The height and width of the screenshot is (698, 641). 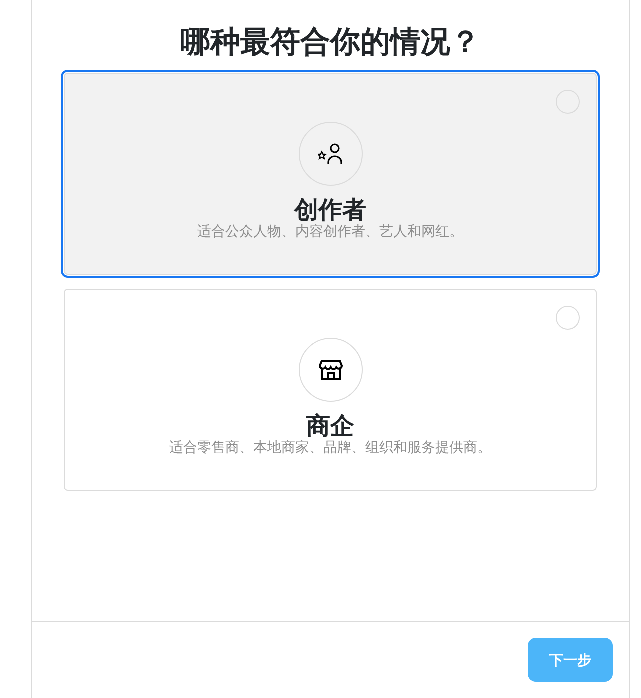 I want to click on option-title: 商企, so click(x=330, y=427).